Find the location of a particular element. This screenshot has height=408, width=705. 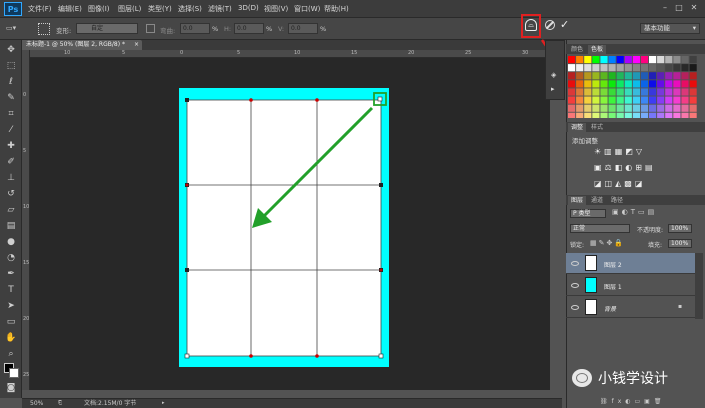

adjustment-icons-row-1: ☀▥▦◩▽ is located at coordinates (619, 151).